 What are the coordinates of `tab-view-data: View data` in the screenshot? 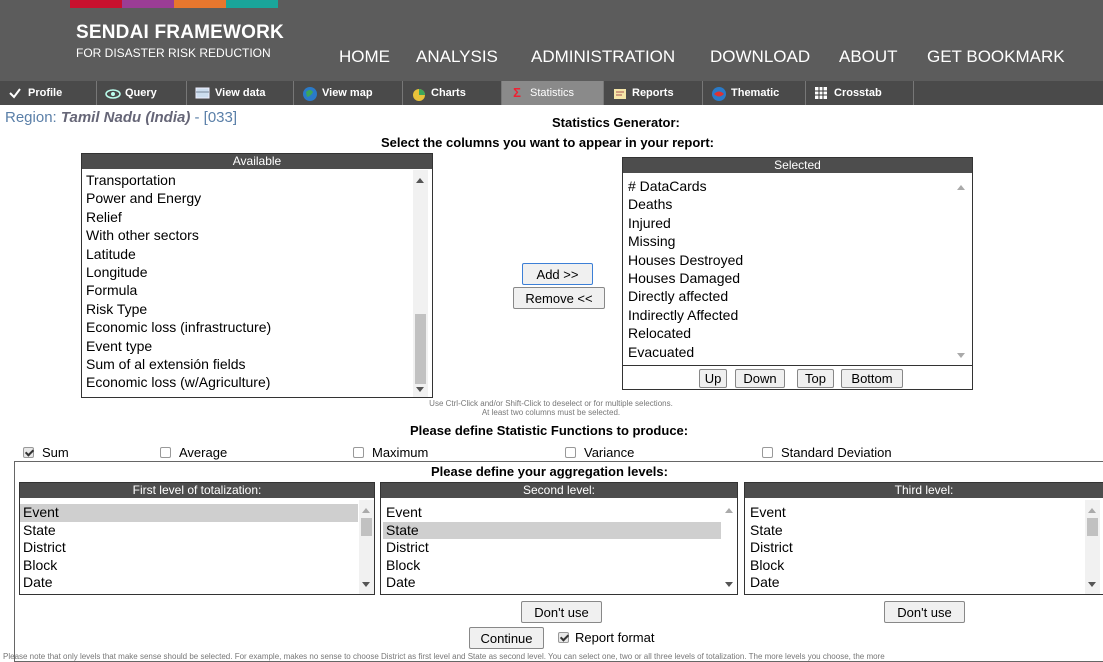 It's located at (240, 93).